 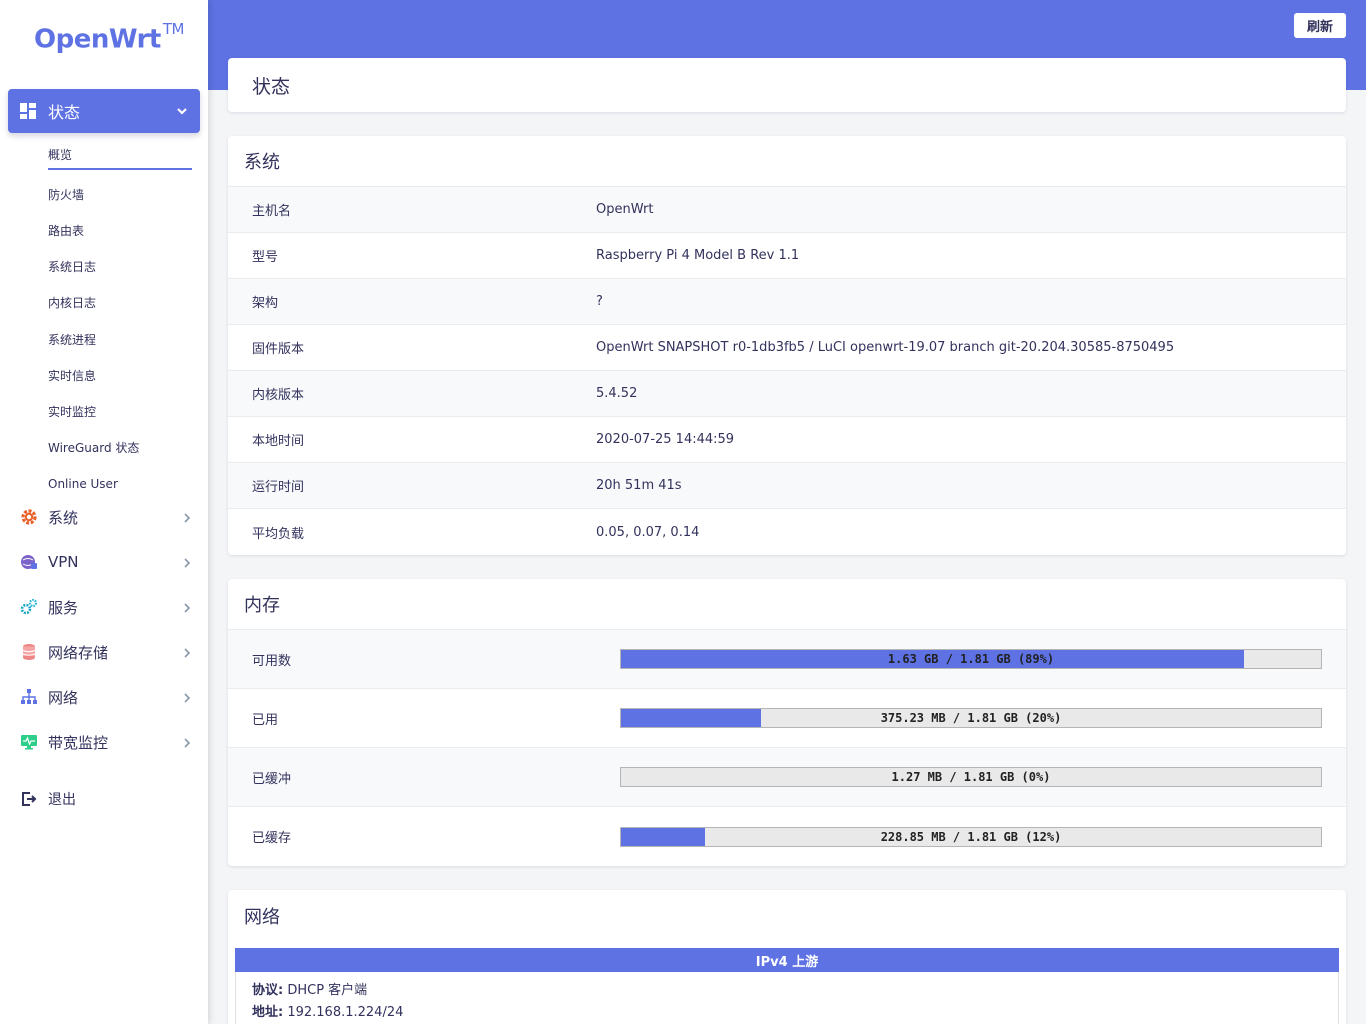 I want to click on globe-lock-icon, so click(x=29, y=562).